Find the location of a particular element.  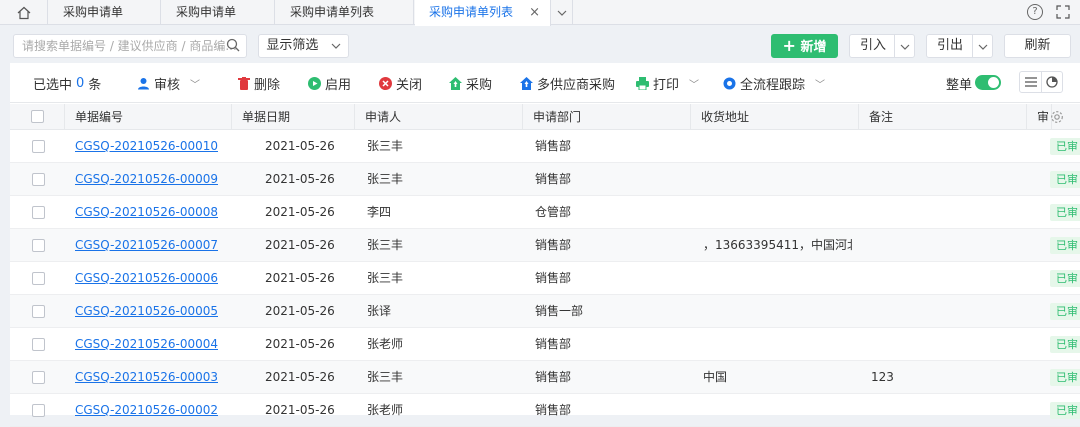

col-header-status: 审 is located at coordinates (1039, 117).